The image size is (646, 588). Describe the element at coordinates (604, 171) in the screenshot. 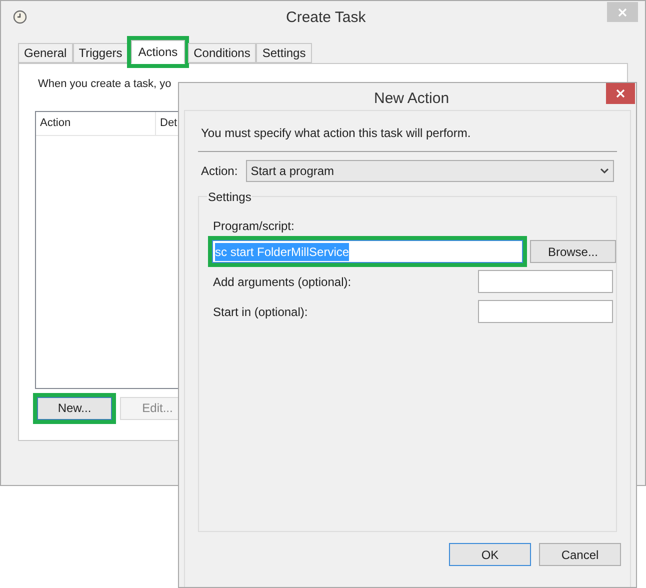

I see `chevron-down-icon` at that location.